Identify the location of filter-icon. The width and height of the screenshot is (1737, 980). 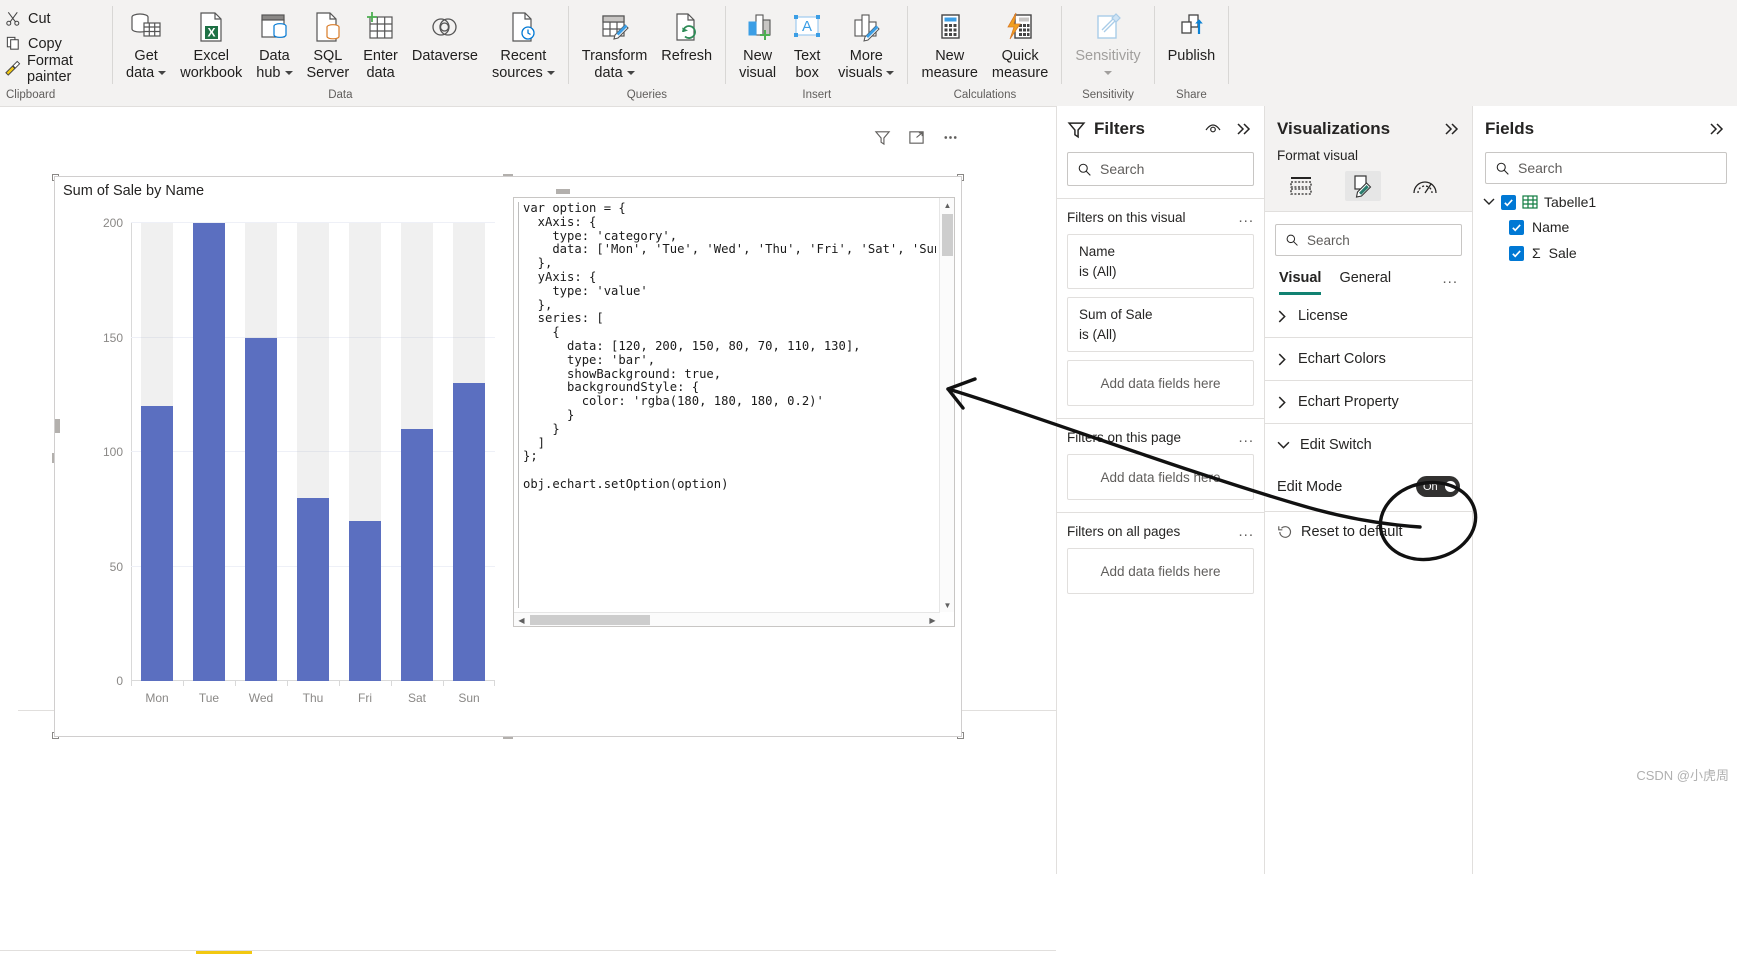
(882, 137).